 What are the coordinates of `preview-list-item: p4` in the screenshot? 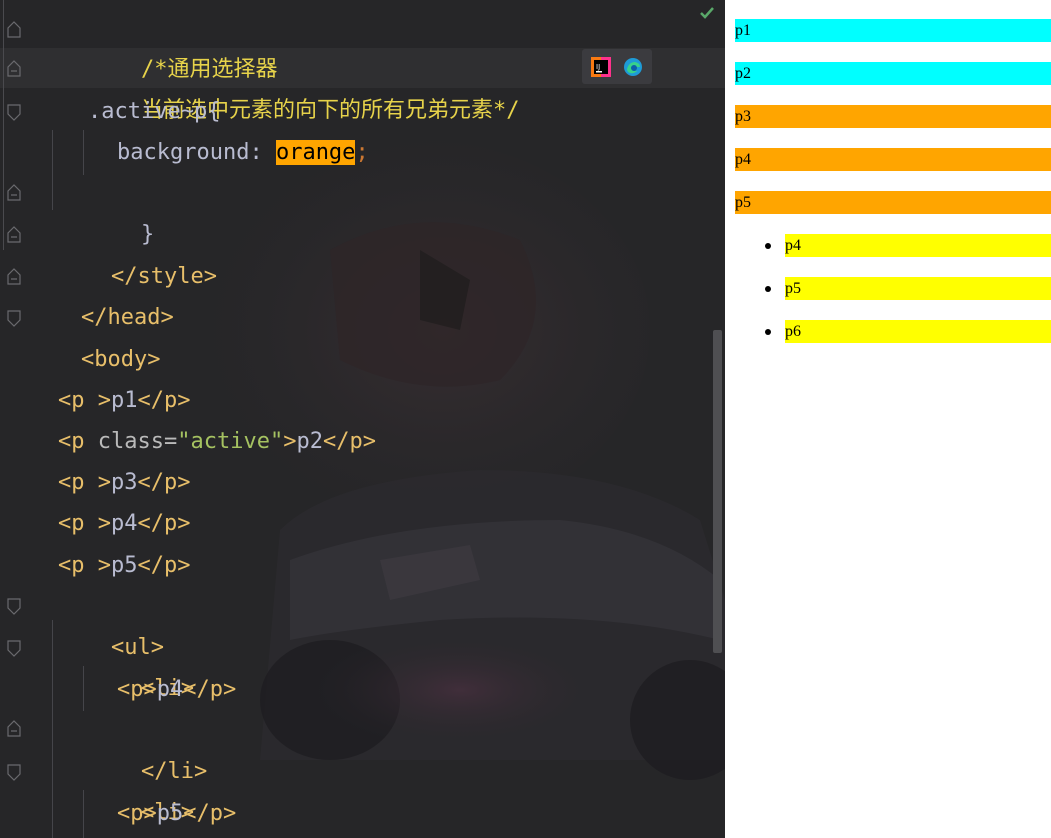 It's located at (918, 245).